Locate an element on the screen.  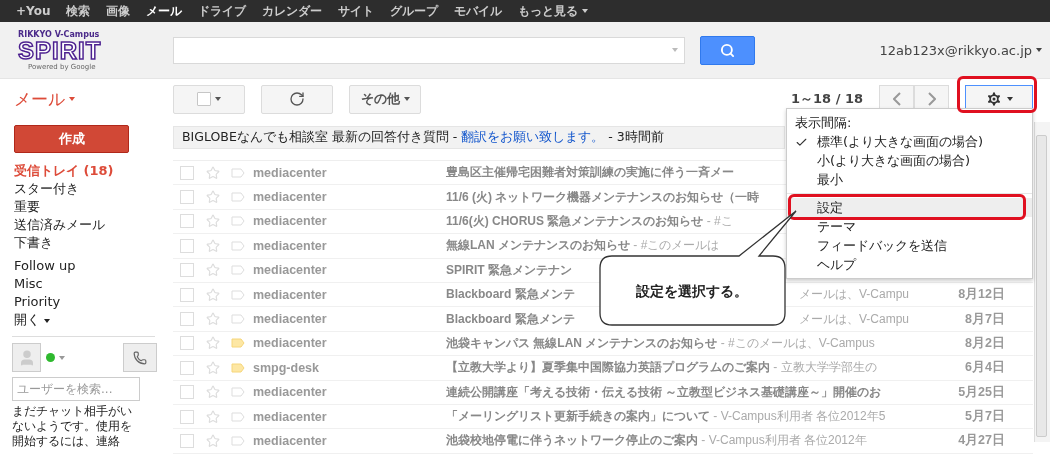
subject-text: Blackboard 緊急メンテ is located at coordinates (510, 295).